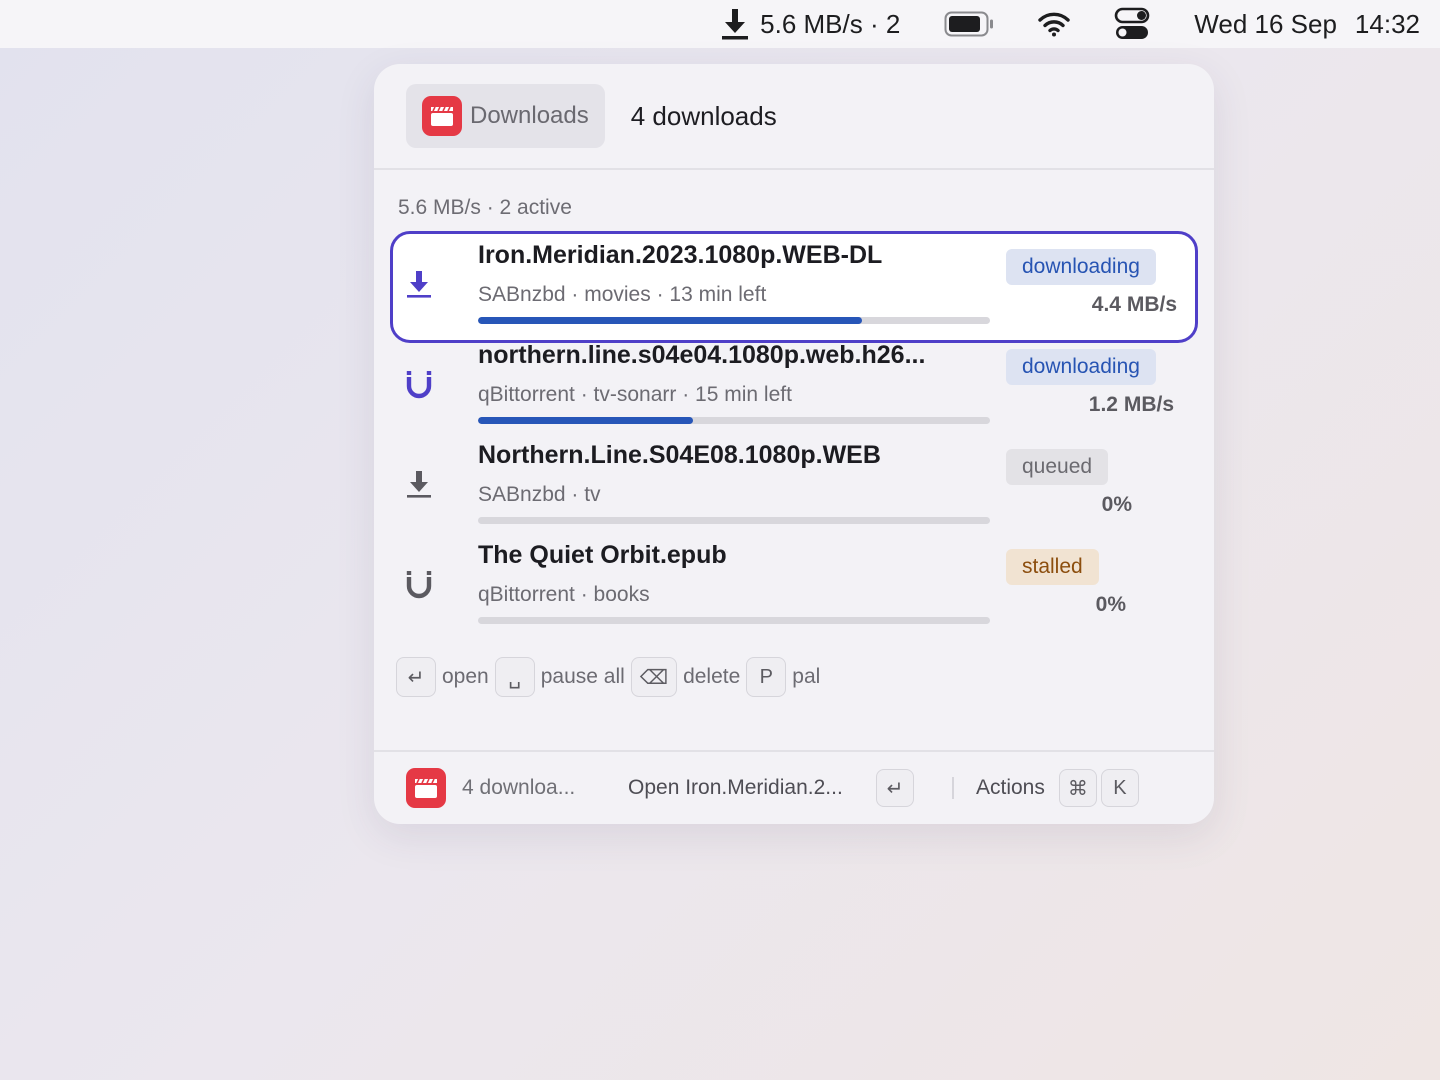 The width and height of the screenshot is (1440, 1080). What do you see at coordinates (680, 255) in the screenshot?
I see `download-title: Iron.Meridian.2023.1080p.WEB-DL` at bounding box center [680, 255].